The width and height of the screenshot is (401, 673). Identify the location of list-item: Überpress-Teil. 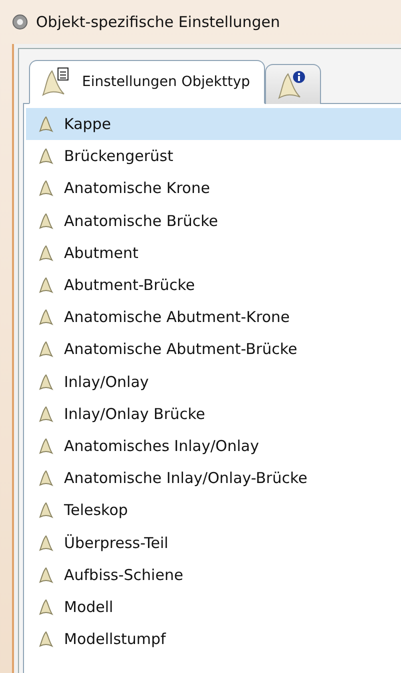
(213, 542).